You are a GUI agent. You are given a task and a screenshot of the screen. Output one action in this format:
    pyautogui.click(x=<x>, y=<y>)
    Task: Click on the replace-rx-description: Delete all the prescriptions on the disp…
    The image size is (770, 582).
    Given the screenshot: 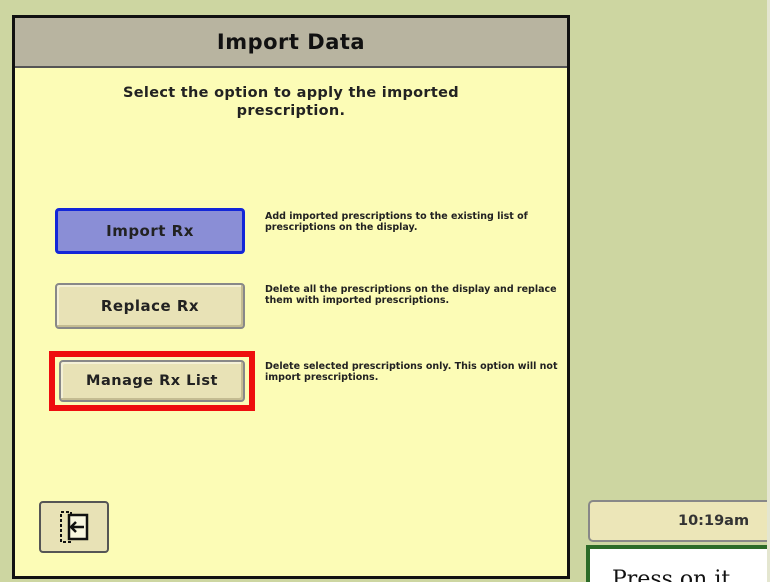 What is the action you would take?
    pyautogui.click(x=411, y=295)
    